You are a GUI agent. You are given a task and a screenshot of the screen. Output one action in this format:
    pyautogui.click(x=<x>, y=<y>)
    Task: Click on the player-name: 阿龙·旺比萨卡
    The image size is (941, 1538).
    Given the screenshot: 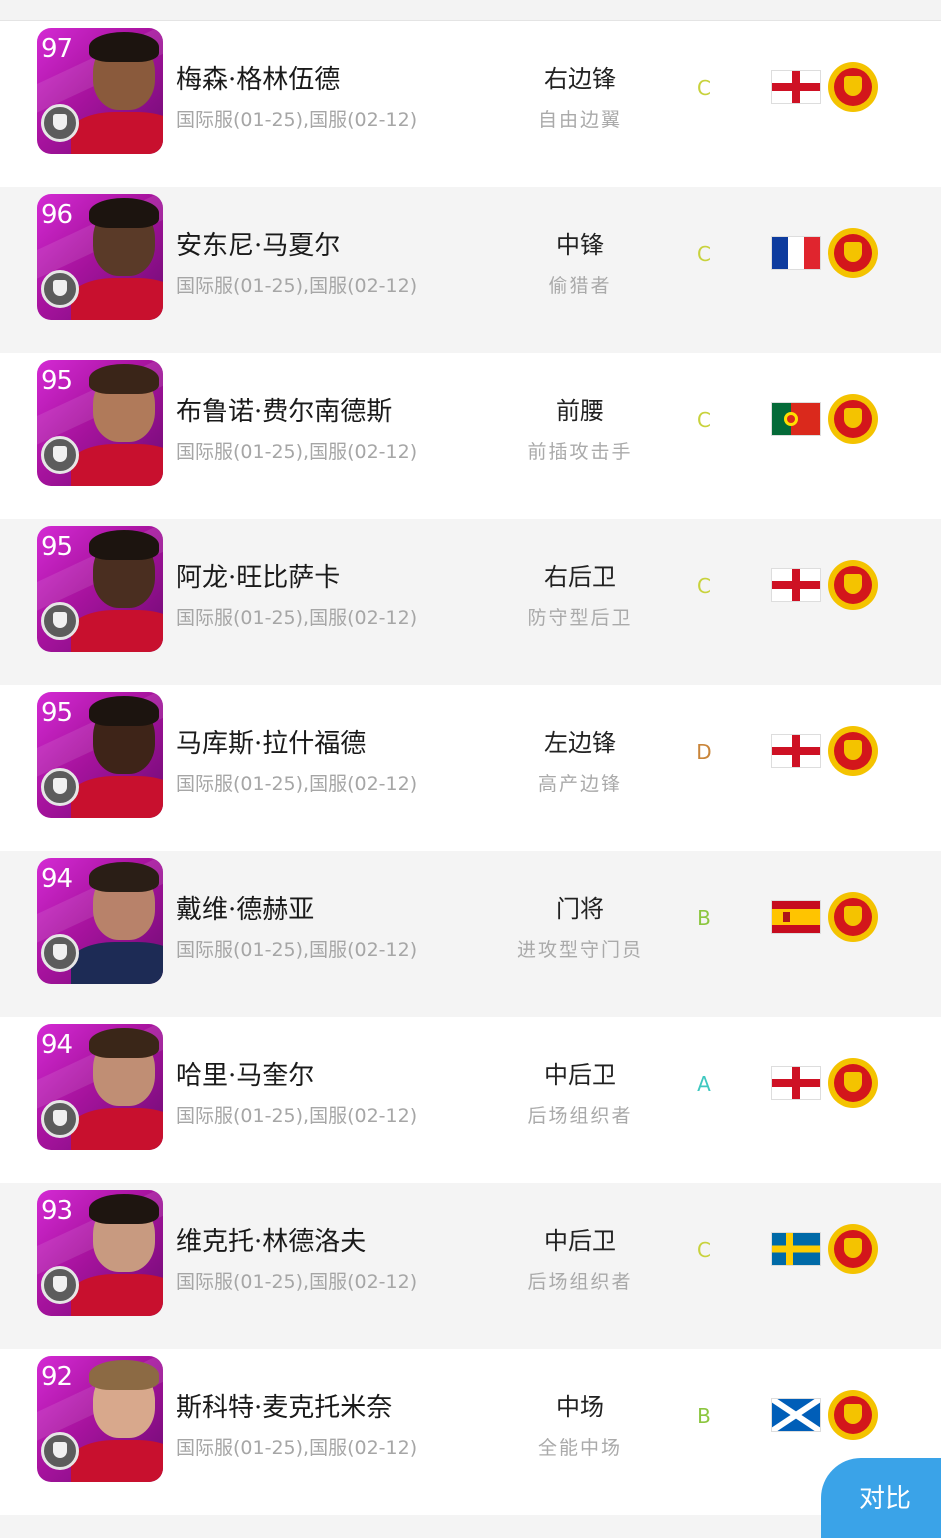 What is the action you would take?
    pyautogui.click(x=258, y=575)
    